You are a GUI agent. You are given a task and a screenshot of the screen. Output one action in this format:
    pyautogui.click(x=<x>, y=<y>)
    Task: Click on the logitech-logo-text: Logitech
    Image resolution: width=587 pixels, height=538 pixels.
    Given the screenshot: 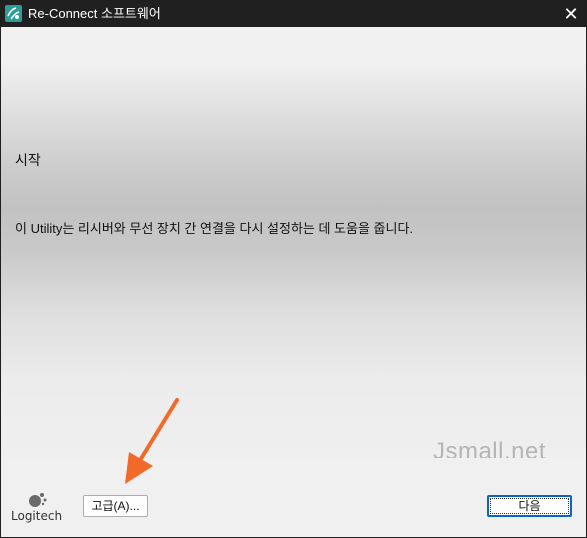 What is the action you would take?
    pyautogui.click(x=37, y=516)
    